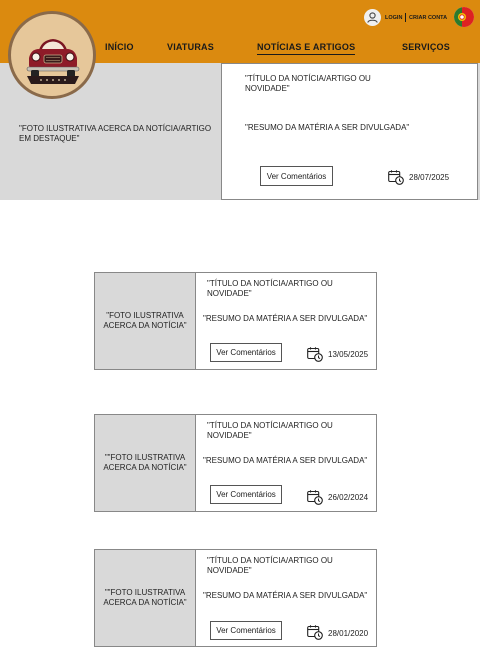 The width and height of the screenshot is (480, 661). What do you see at coordinates (53, 61) in the screenshot?
I see `classic-car-logo` at bounding box center [53, 61].